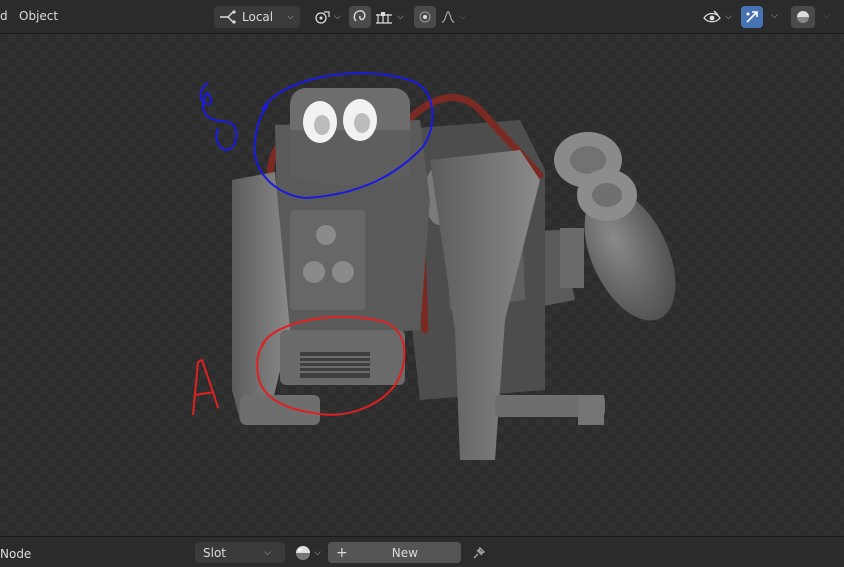 This screenshot has width=844, height=567. I want to click on pivot-point-icon, so click(322, 17).